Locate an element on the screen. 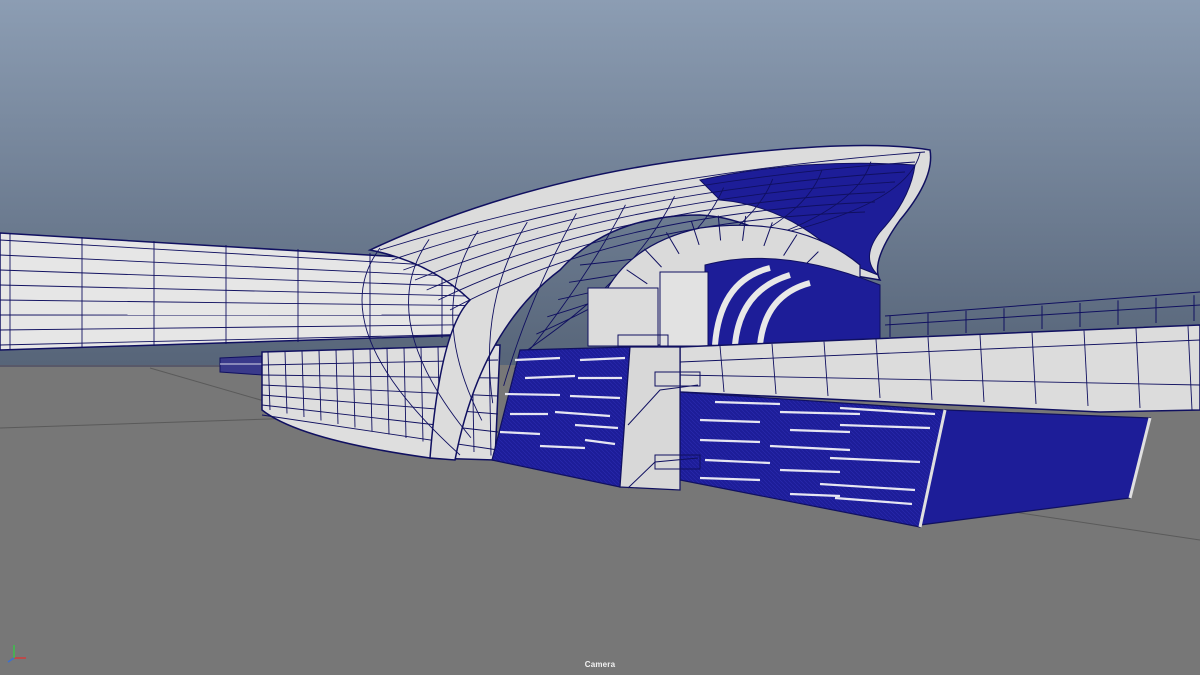 The height and width of the screenshot is (675, 1200). camera-name-label: Camera is located at coordinates (600, 664).